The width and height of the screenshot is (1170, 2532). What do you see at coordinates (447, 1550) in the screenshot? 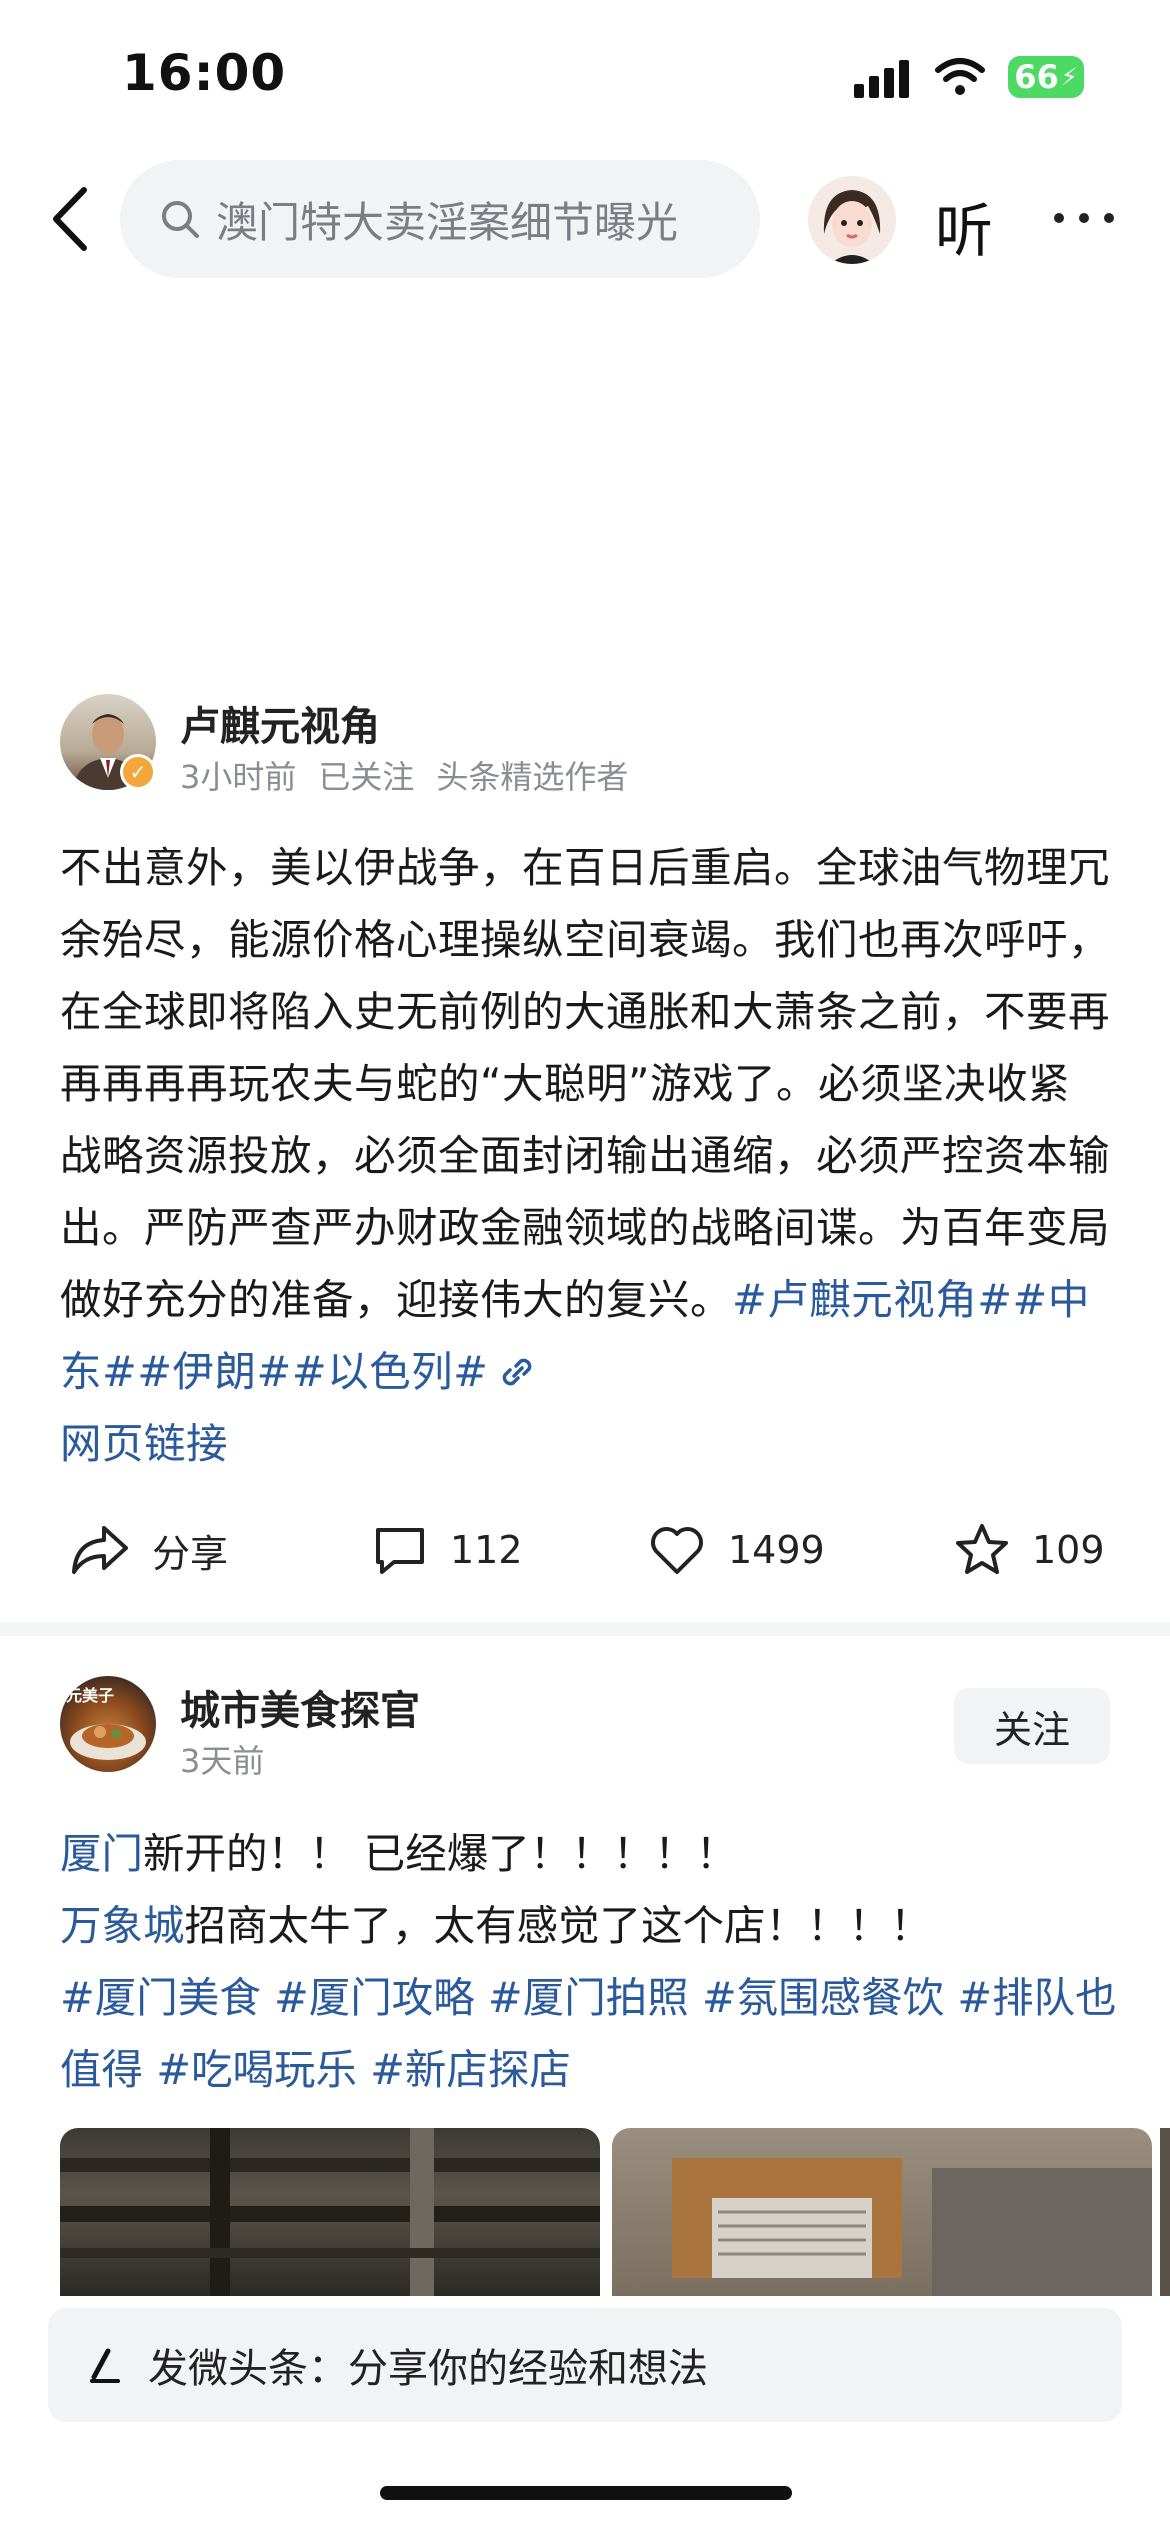
I see `comment-button: 112` at bounding box center [447, 1550].